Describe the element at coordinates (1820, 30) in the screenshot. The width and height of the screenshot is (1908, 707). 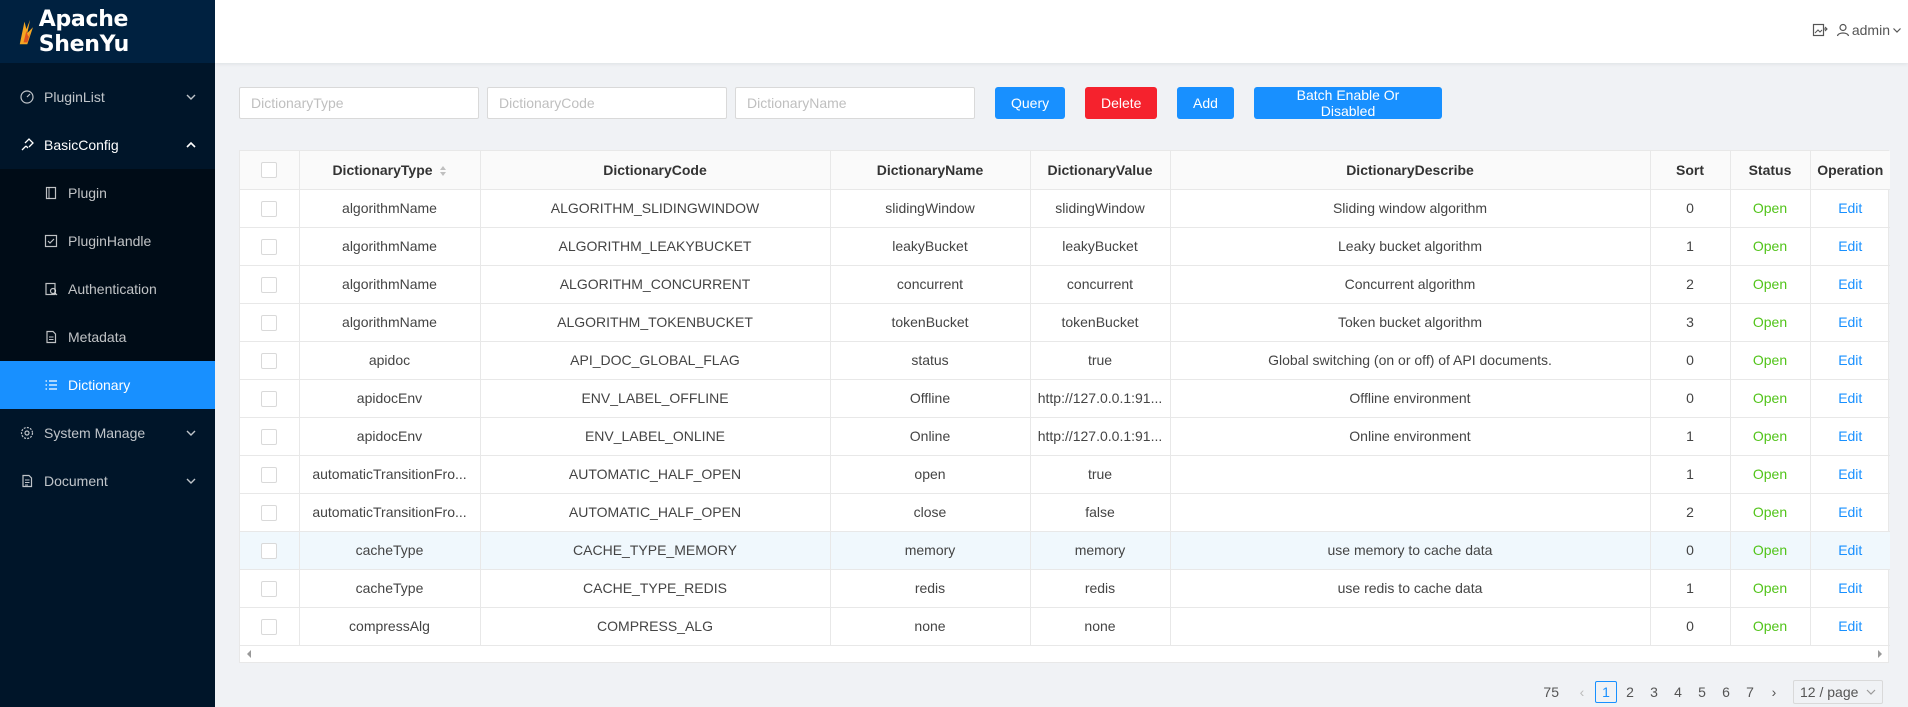
I see `image-export-icon` at that location.